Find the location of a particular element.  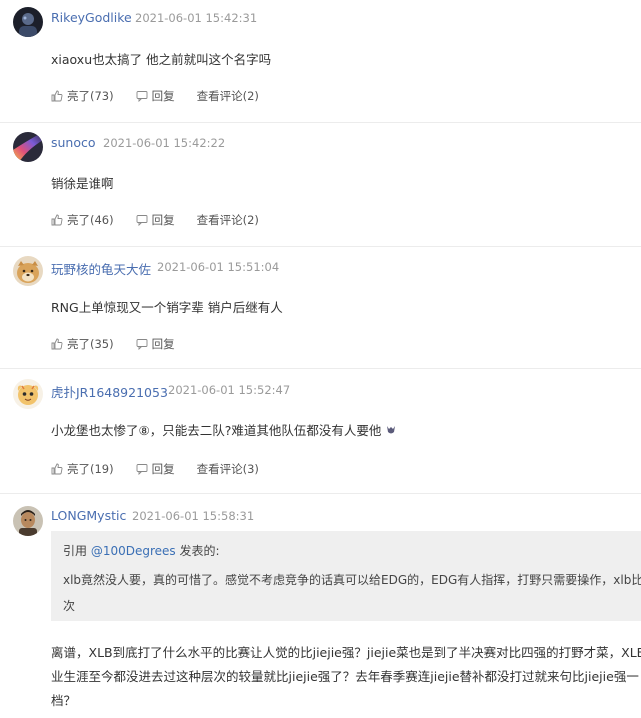

quote-prefix: 引用 is located at coordinates (77, 551).